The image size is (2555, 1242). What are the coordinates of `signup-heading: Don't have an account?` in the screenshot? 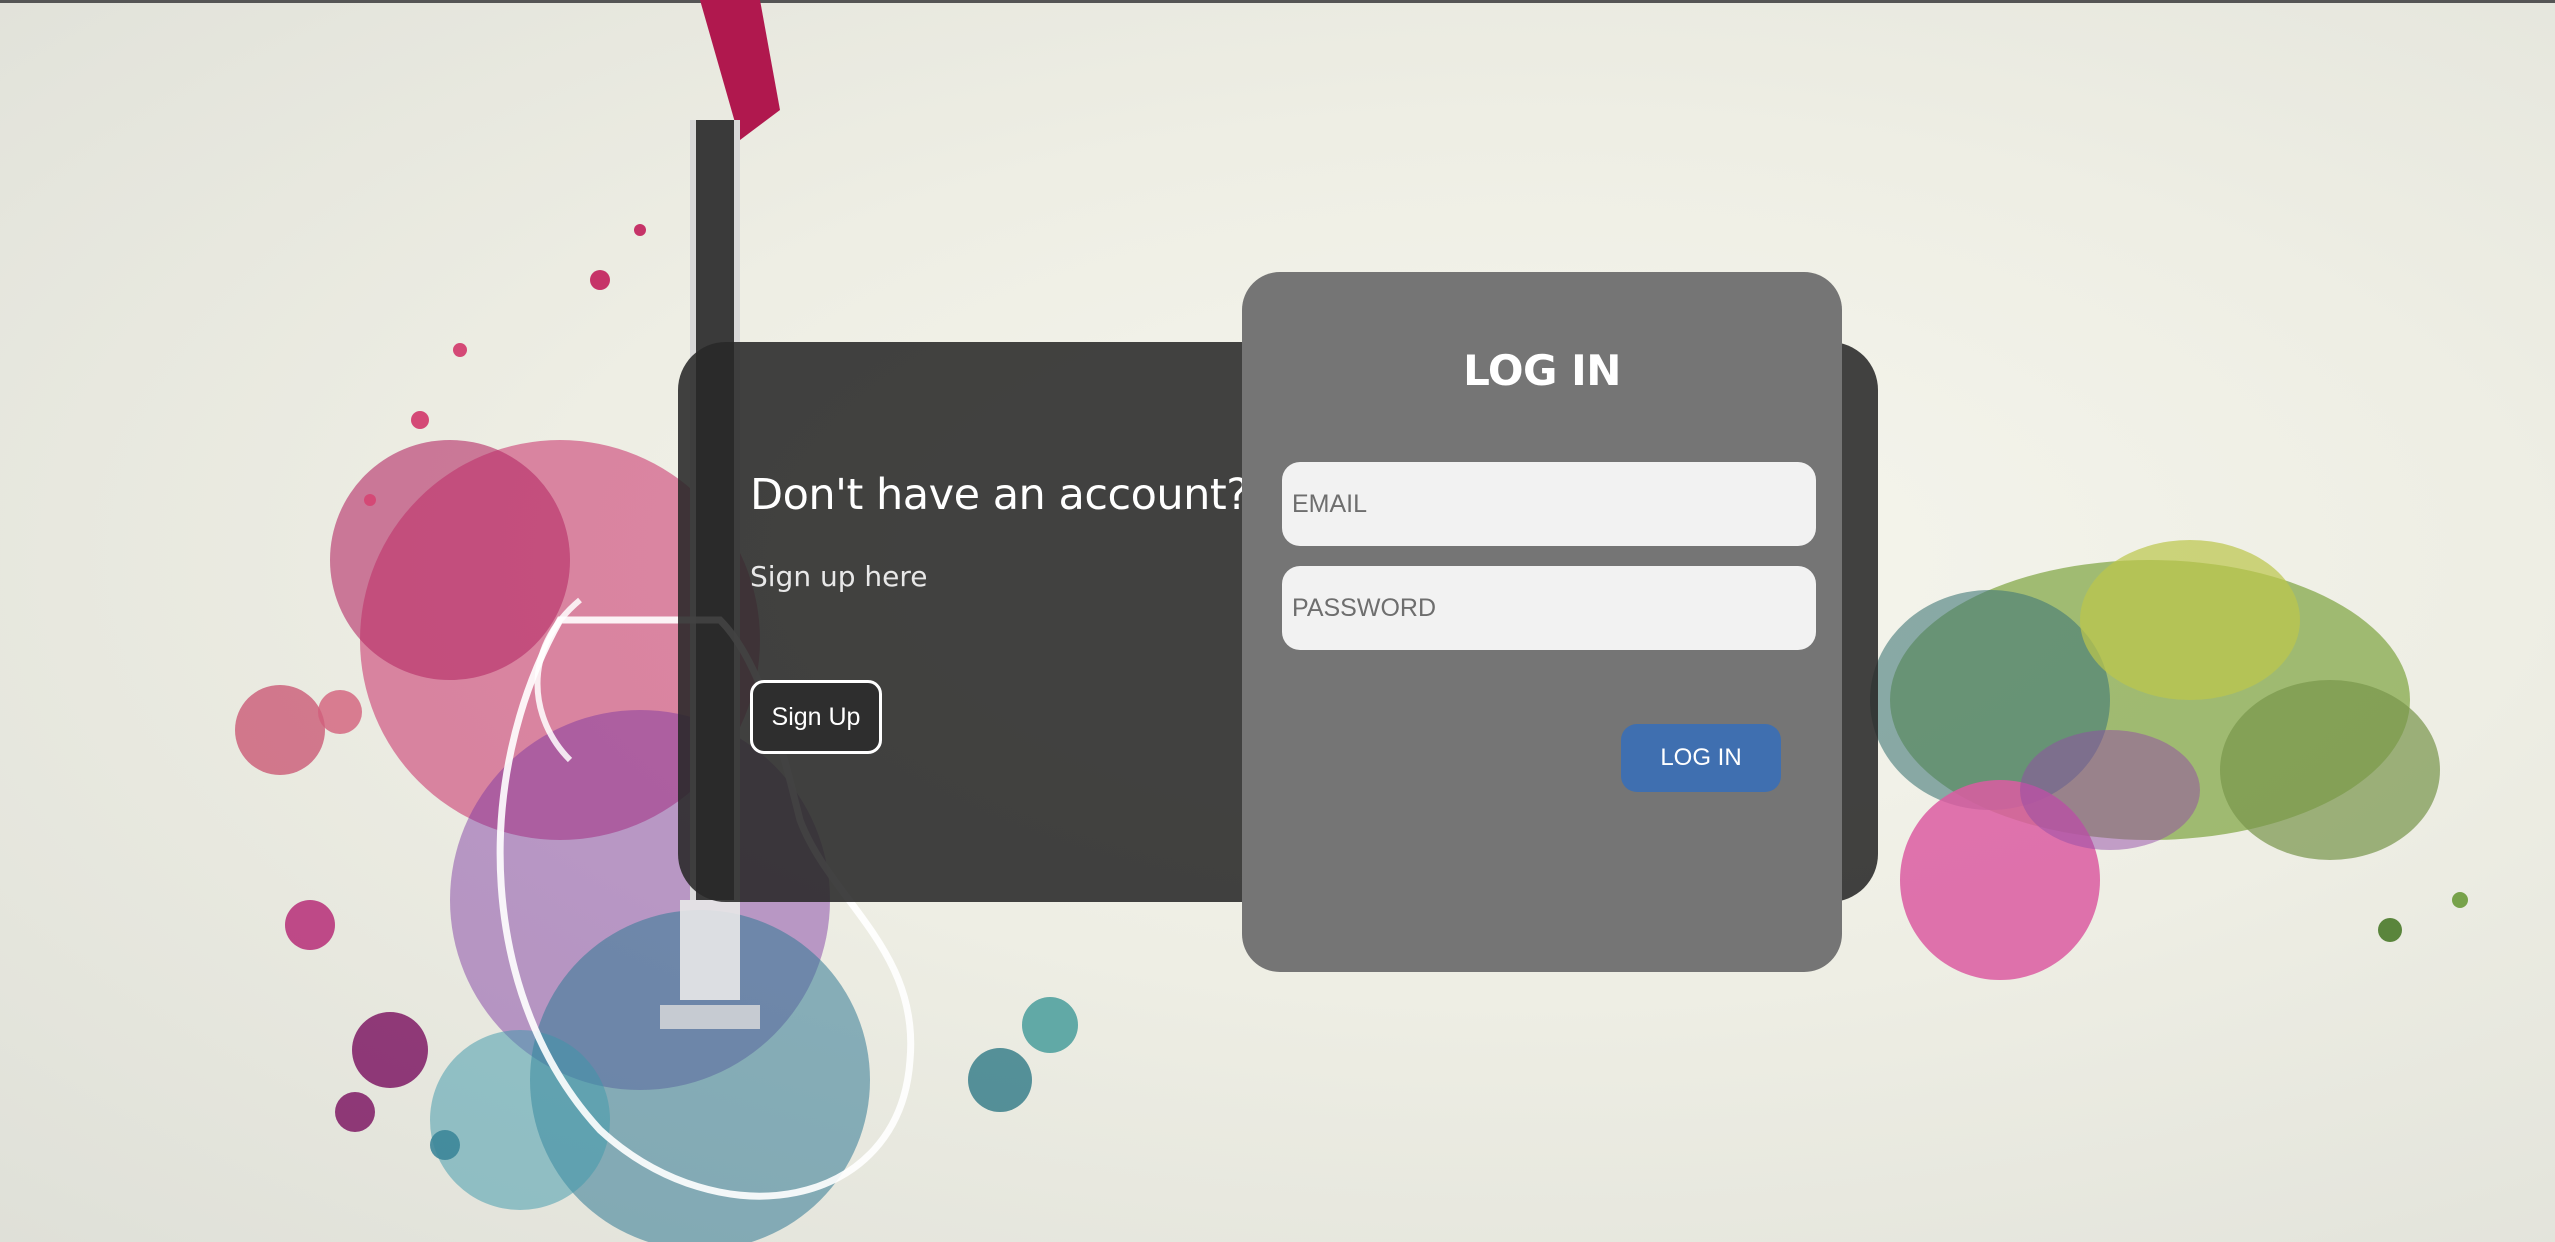 It's located at (999, 495).